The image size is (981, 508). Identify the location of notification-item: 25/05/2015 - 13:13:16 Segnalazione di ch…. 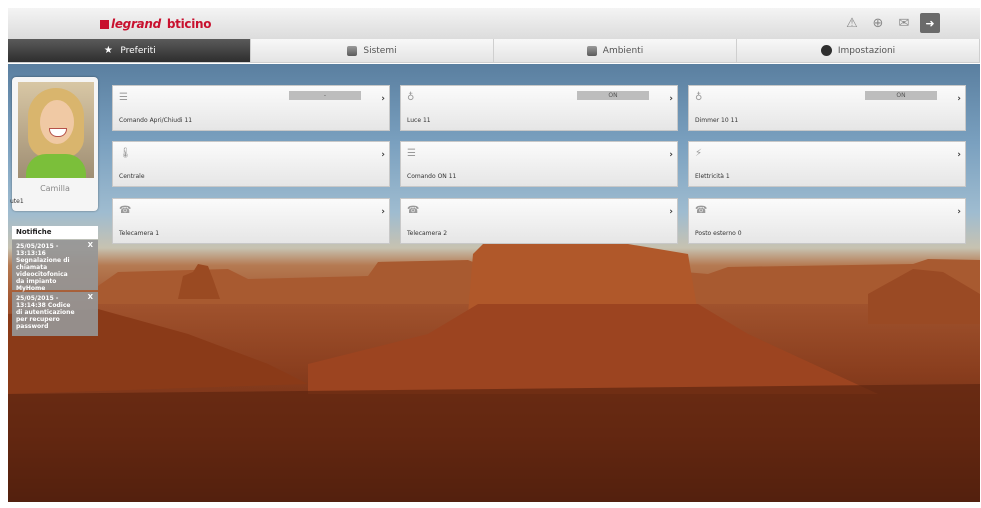
(55, 266).